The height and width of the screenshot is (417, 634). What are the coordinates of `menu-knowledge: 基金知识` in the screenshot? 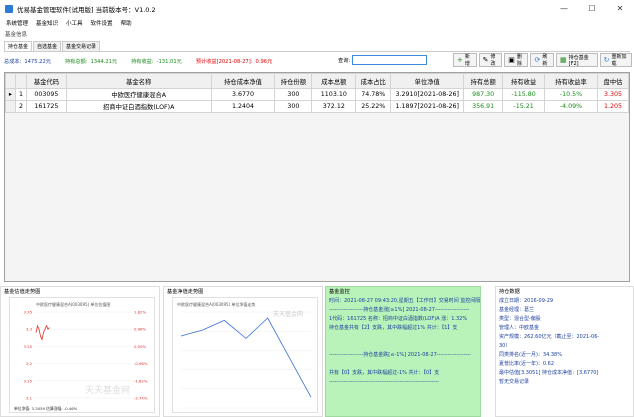 It's located at (47, 23).